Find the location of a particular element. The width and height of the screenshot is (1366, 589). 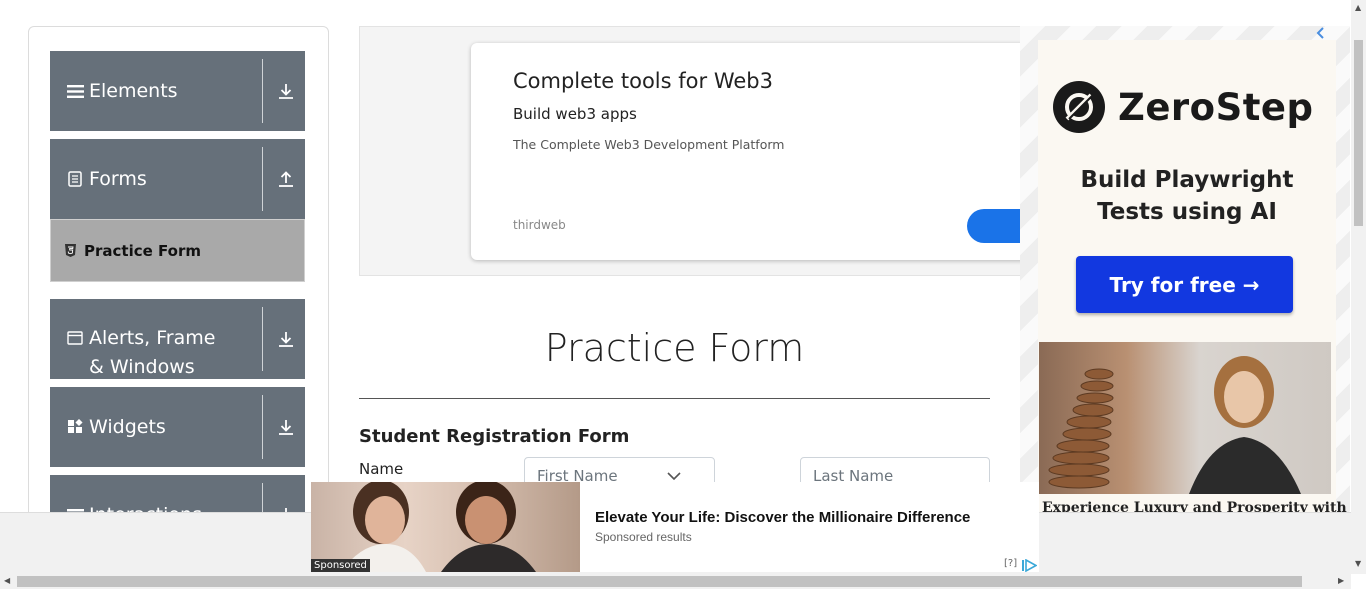

document-icon is located at coordinates (75, 179).